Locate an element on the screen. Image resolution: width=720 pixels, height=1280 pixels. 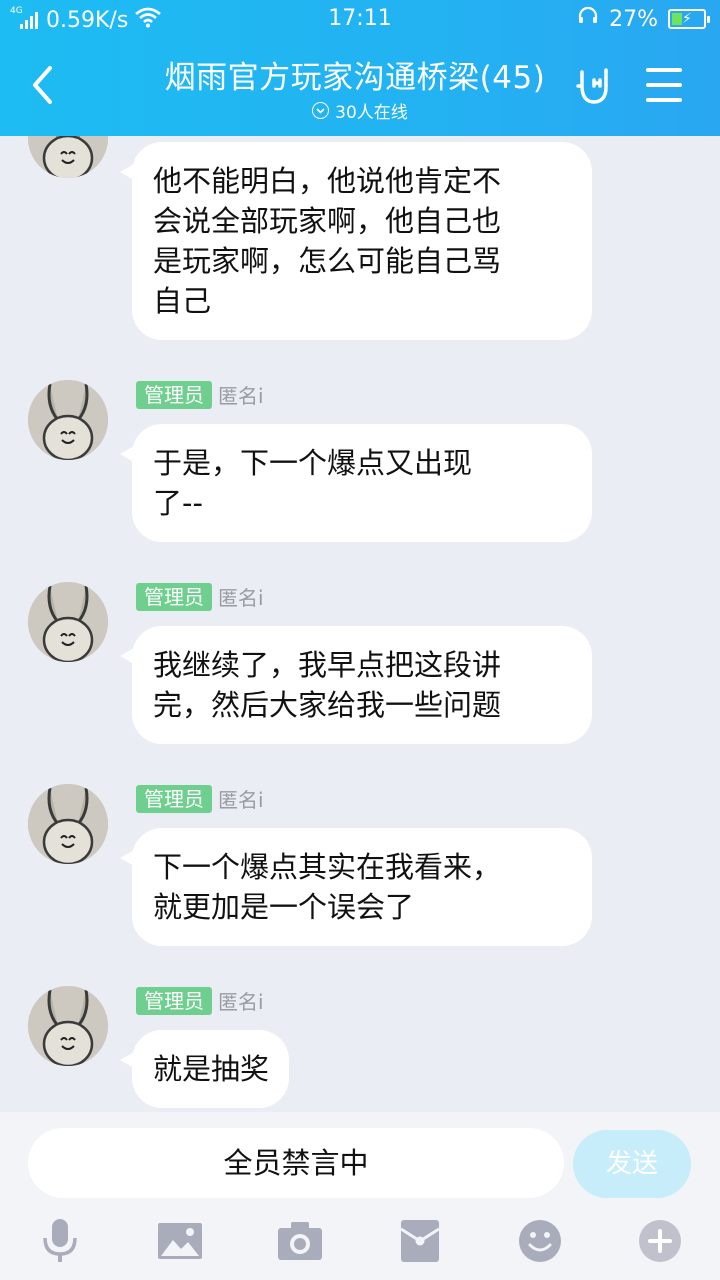
message-bubble: 于是，下一个爆点又出现 了-- is located at coordinates (356, 483).